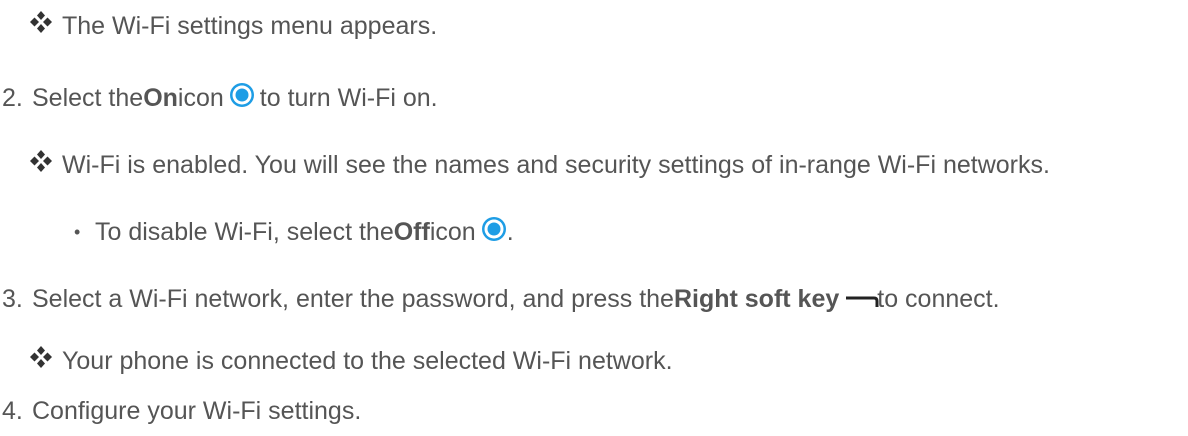 This screenshot has height=436, width=1188. Describe the element at coordinates (348, 98) in the screenshot. I see `step-text-post: to turn Wi-Fi on.` at that location.